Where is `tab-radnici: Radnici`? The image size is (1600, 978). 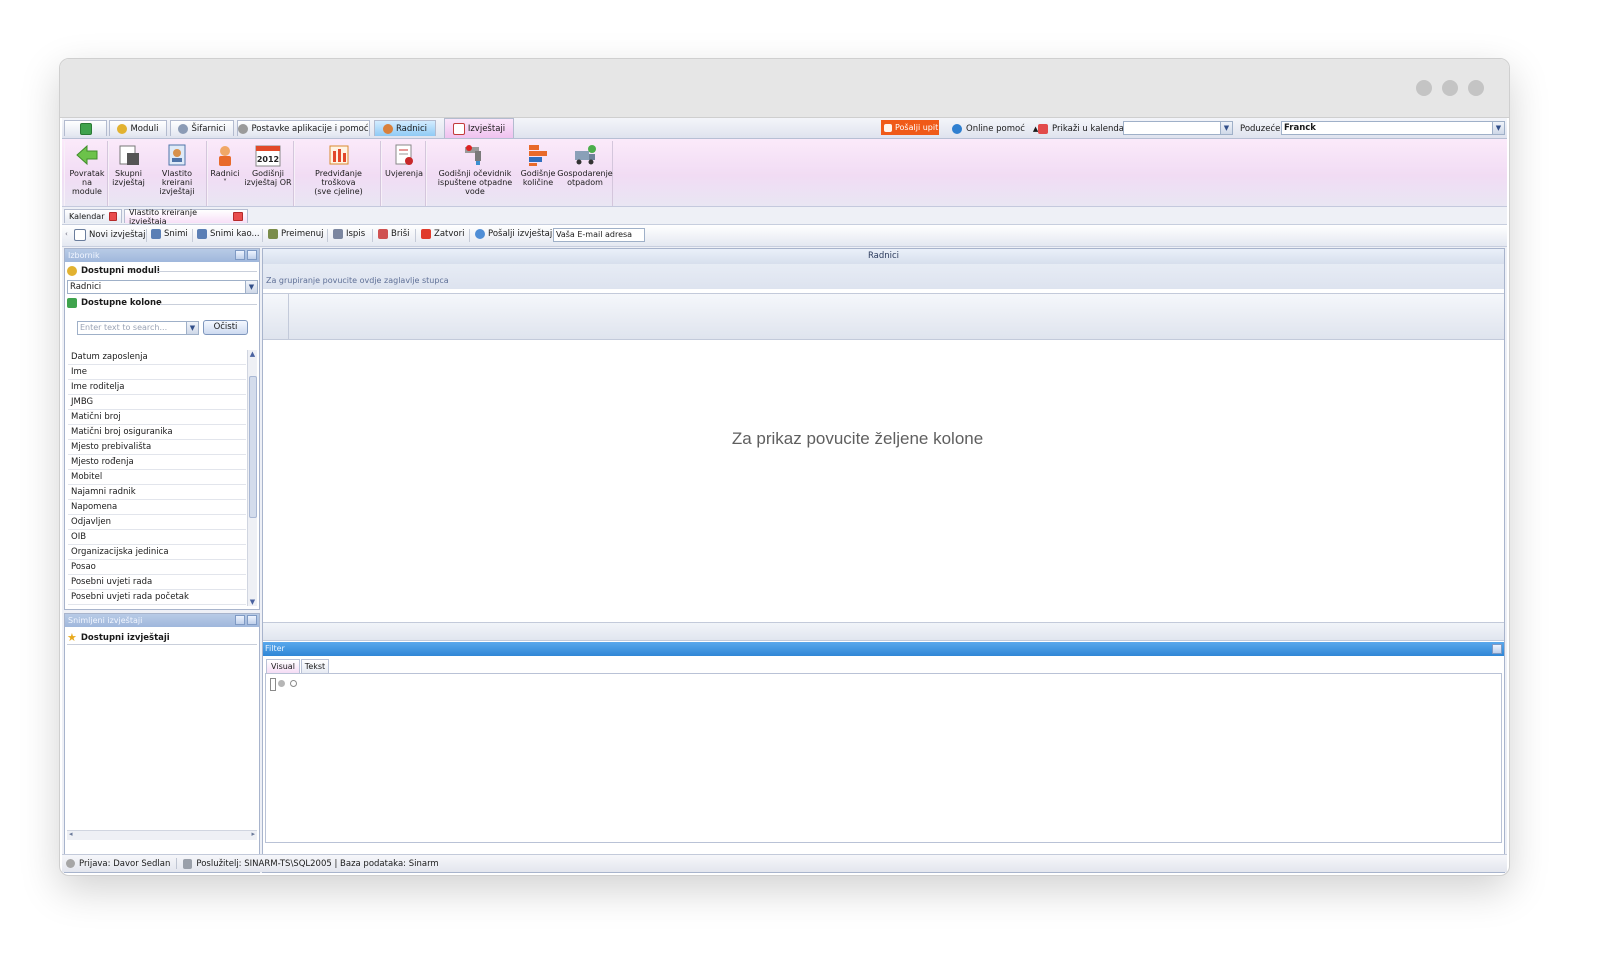
tab-radnici: Radnici is located at coordinates (405, 128).